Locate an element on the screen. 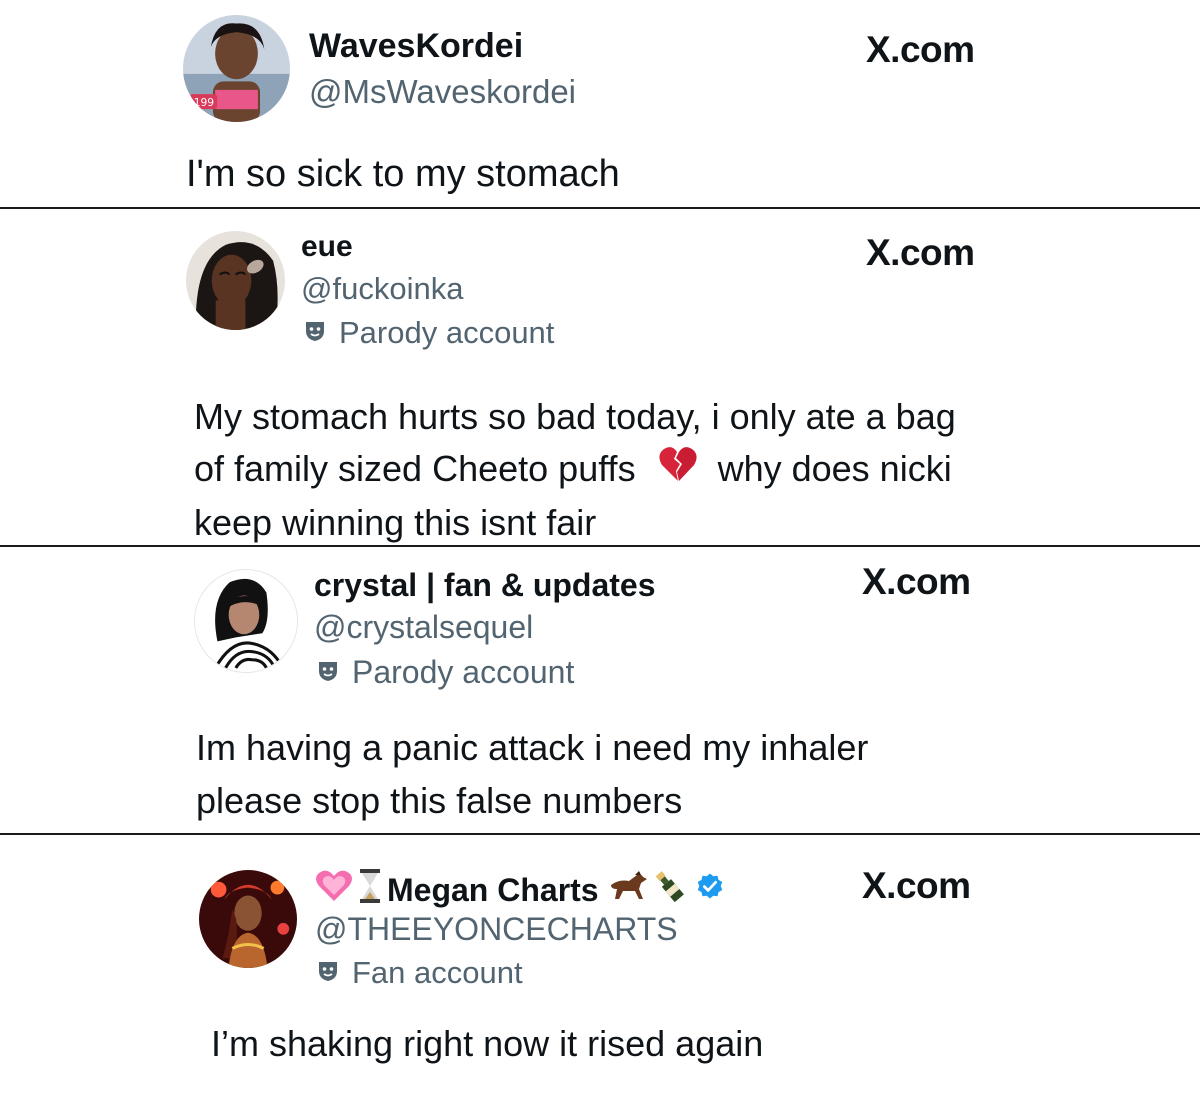 Image resolution: width=1200 pixels, height=1099 pixels. handle: @fuckoinka is located at coordinates (382, 289).